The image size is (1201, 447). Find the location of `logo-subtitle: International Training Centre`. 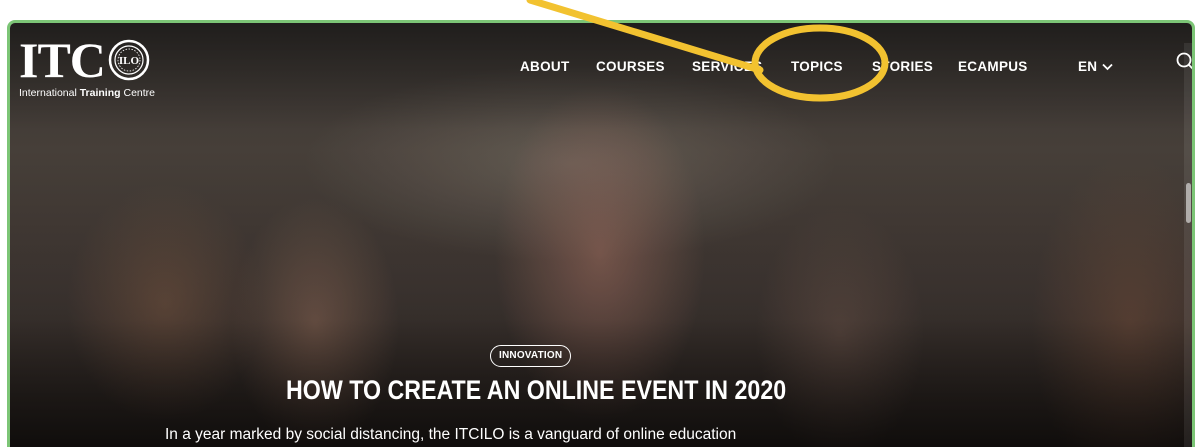

logo-subtitle: International Training Centre is located at coordinates (104, 93).